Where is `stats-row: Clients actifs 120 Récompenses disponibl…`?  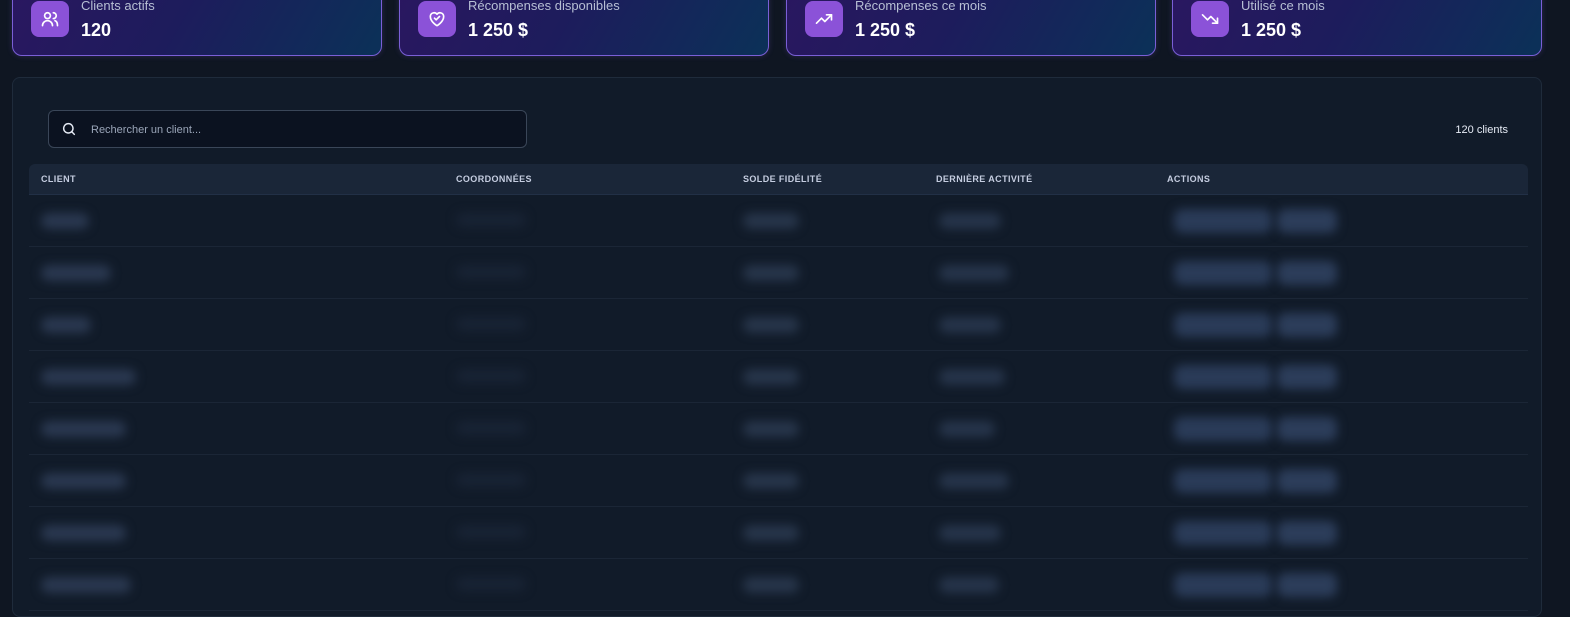 stats-row: Clients actifs 120 Récompenses disponibl… is located at coordinates (777, 29).